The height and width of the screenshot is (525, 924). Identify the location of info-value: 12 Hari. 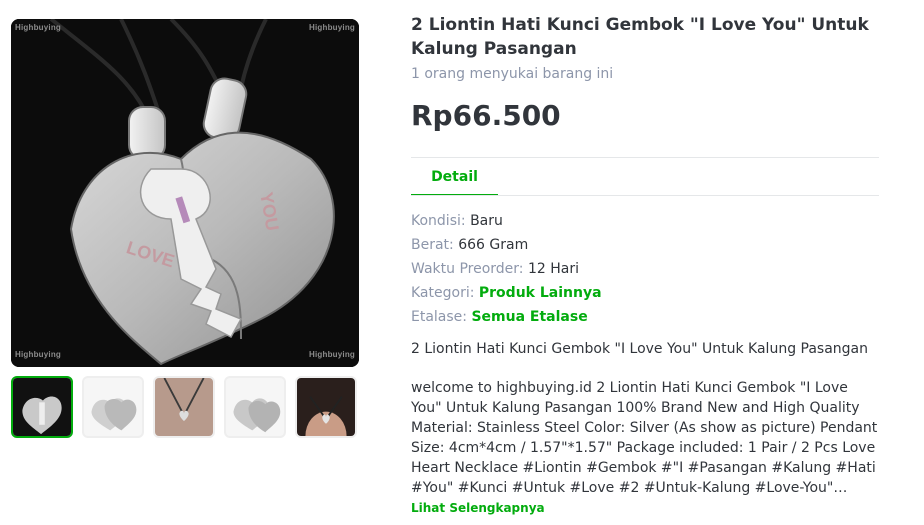
(553, 269).